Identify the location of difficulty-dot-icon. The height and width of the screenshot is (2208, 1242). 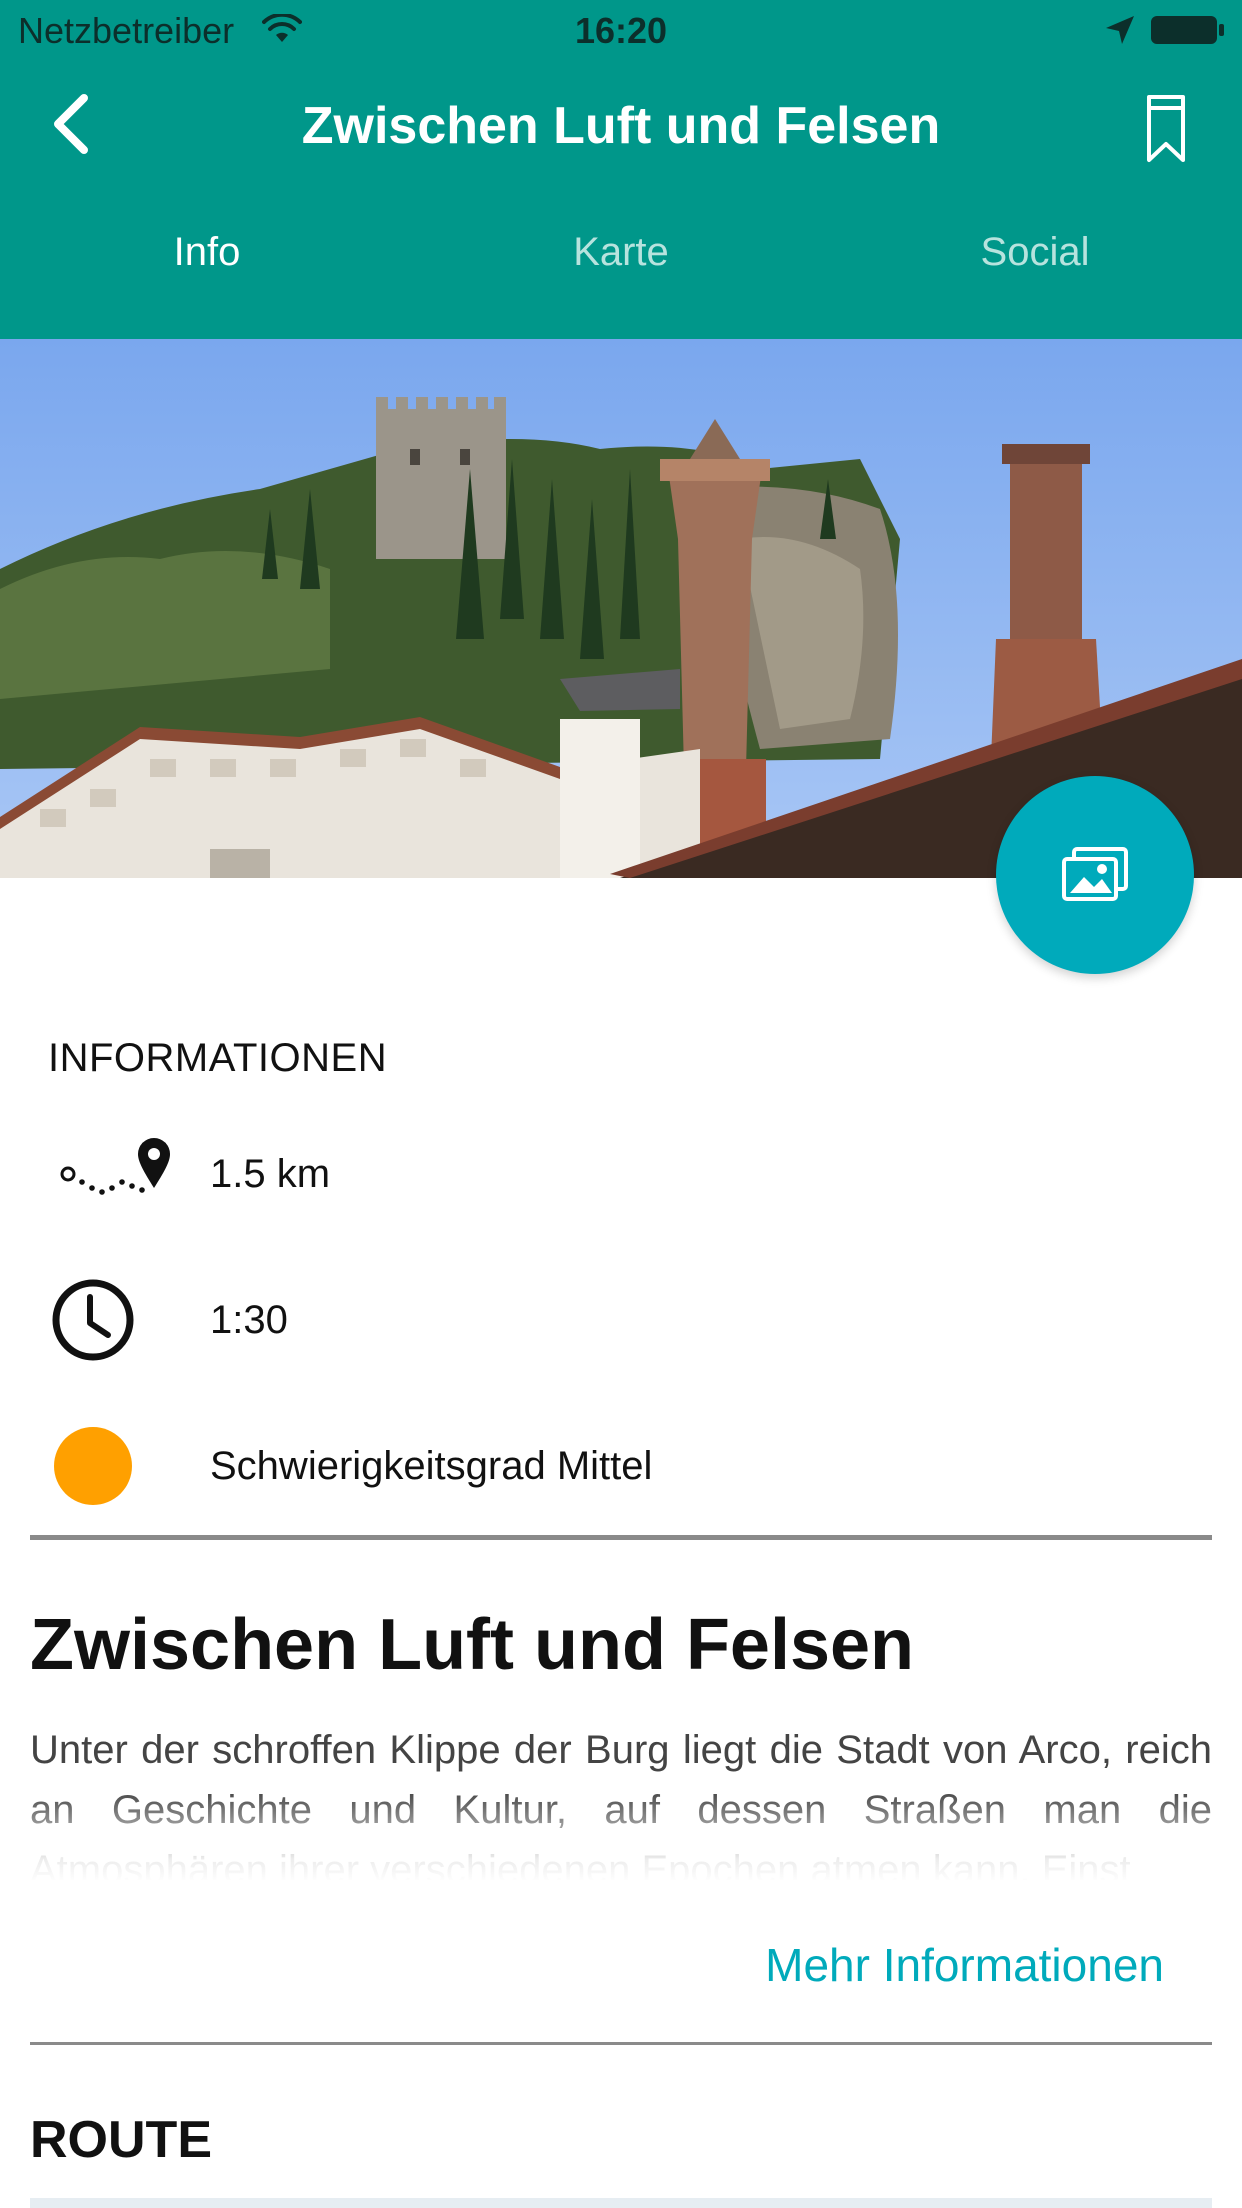
(118, 1466).